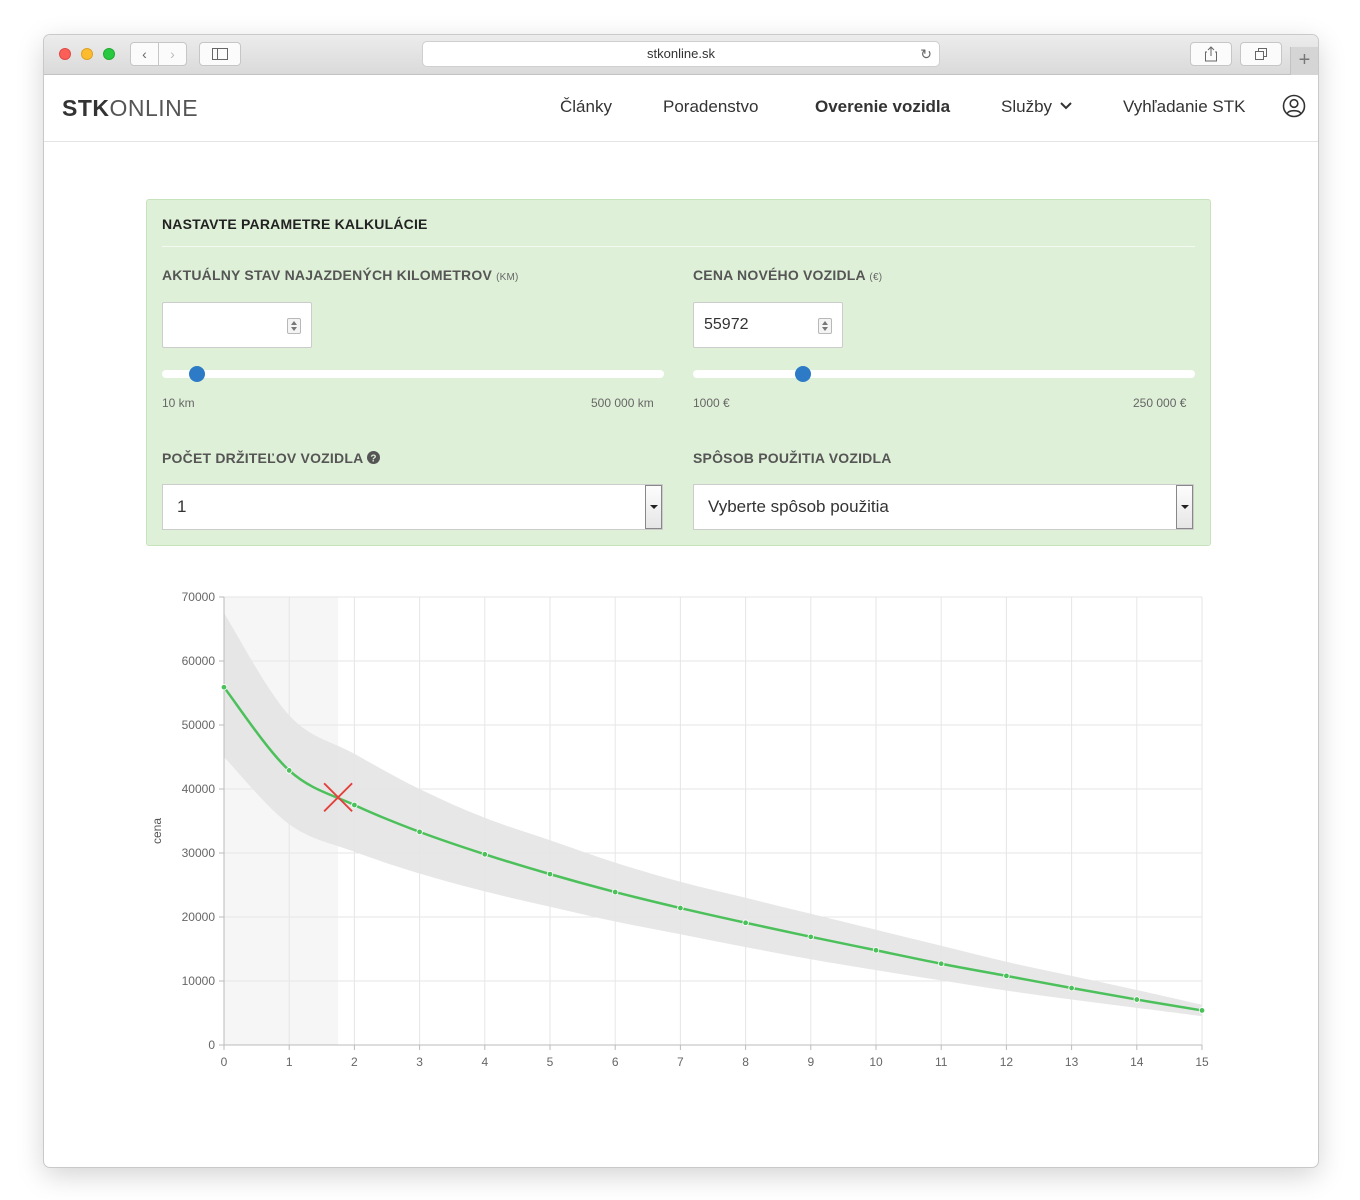  What do you see at coordinates (1007, 1062) in the screenshot?
I see `x-tick-label: 12` at bounding box center [1007, 1062].